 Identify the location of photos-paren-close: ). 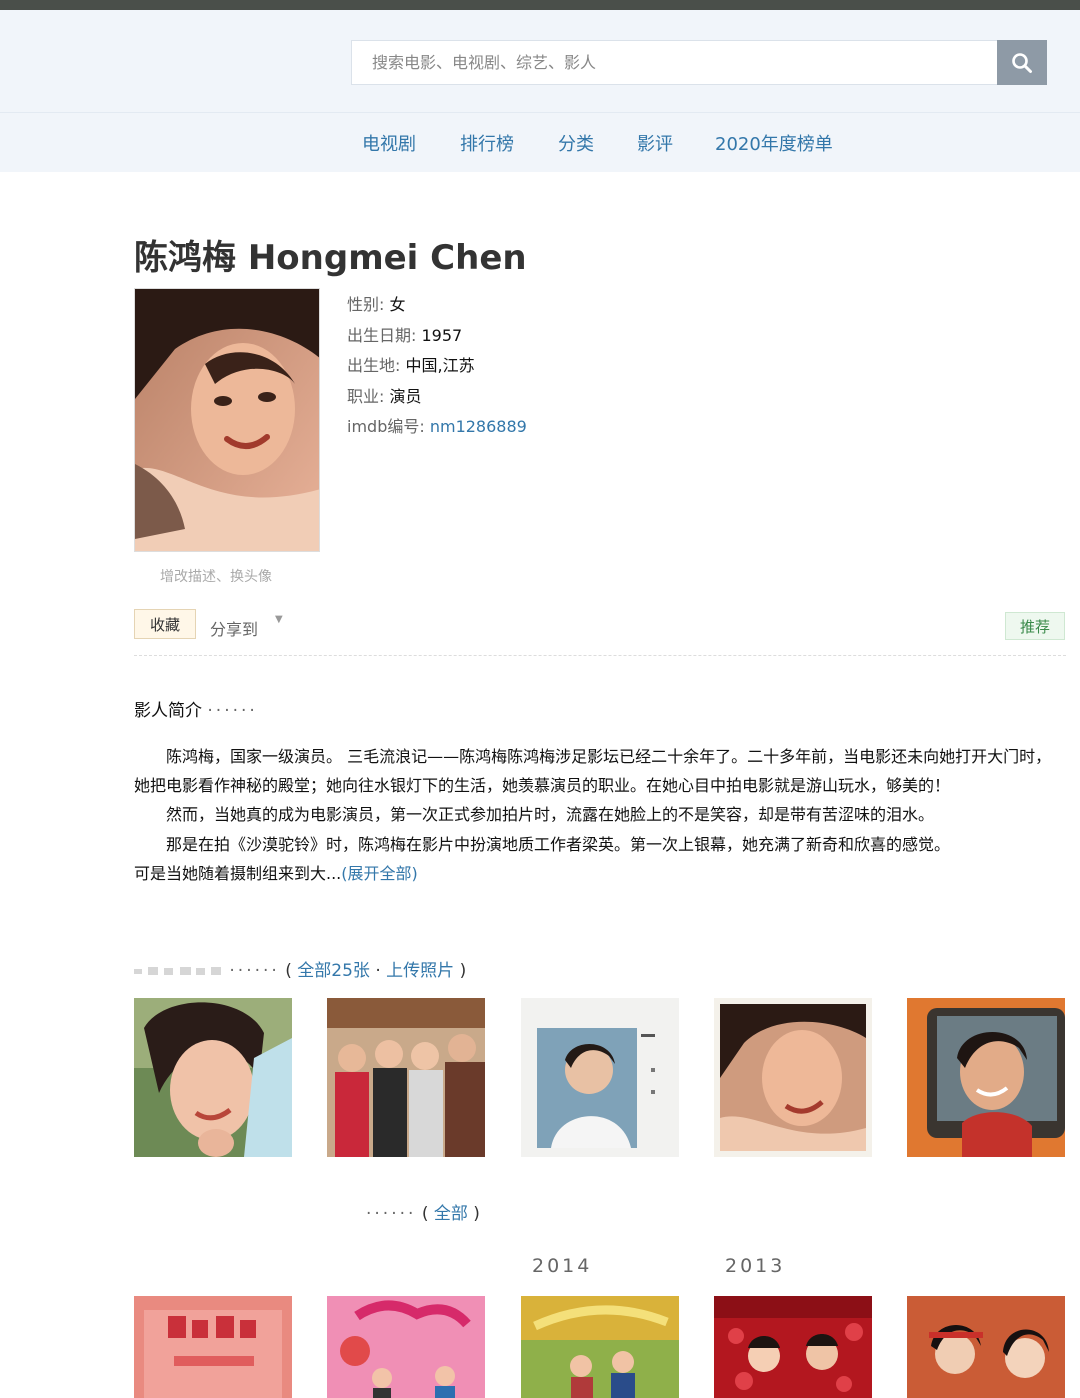
(463, 971).